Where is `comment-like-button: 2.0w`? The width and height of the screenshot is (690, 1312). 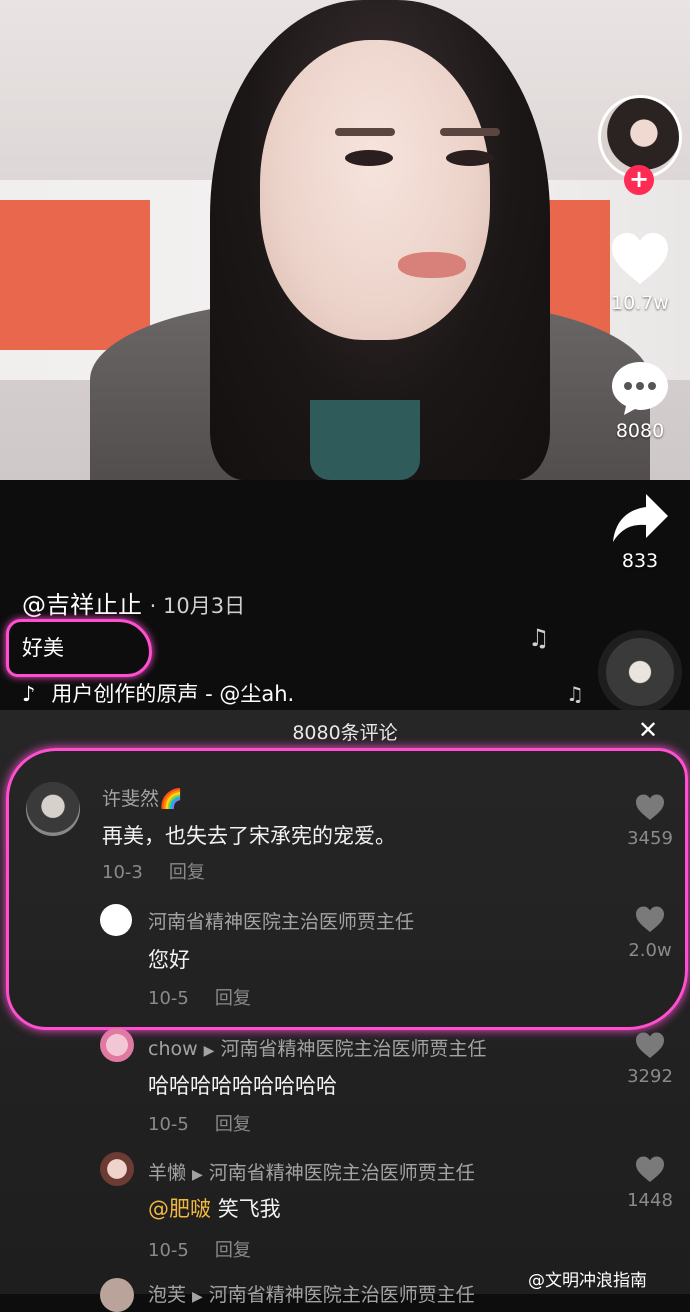
comment-like-button: 2.0w is located at coordinates (650, 933).